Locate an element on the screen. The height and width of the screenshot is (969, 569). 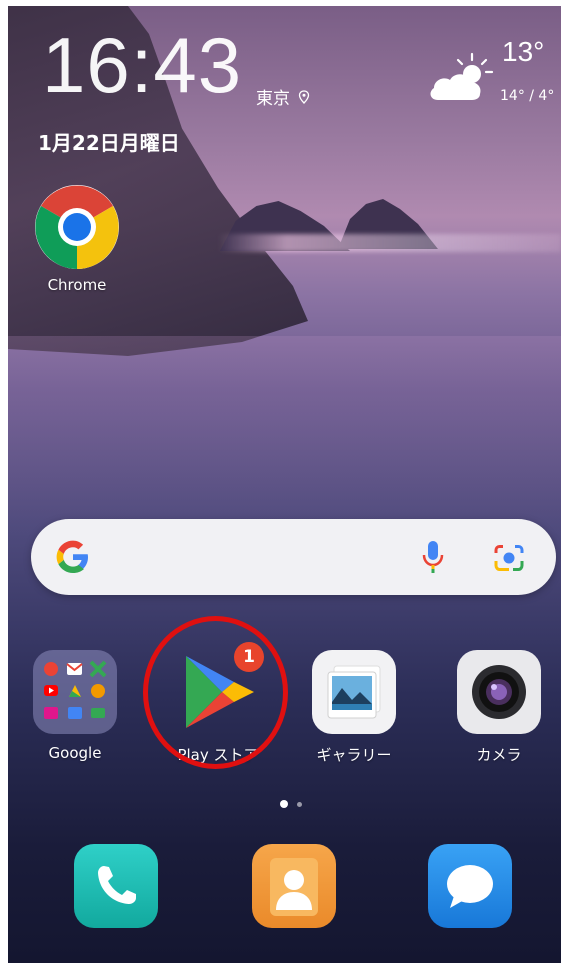
mic-icon is located at coordinates (433, 557).